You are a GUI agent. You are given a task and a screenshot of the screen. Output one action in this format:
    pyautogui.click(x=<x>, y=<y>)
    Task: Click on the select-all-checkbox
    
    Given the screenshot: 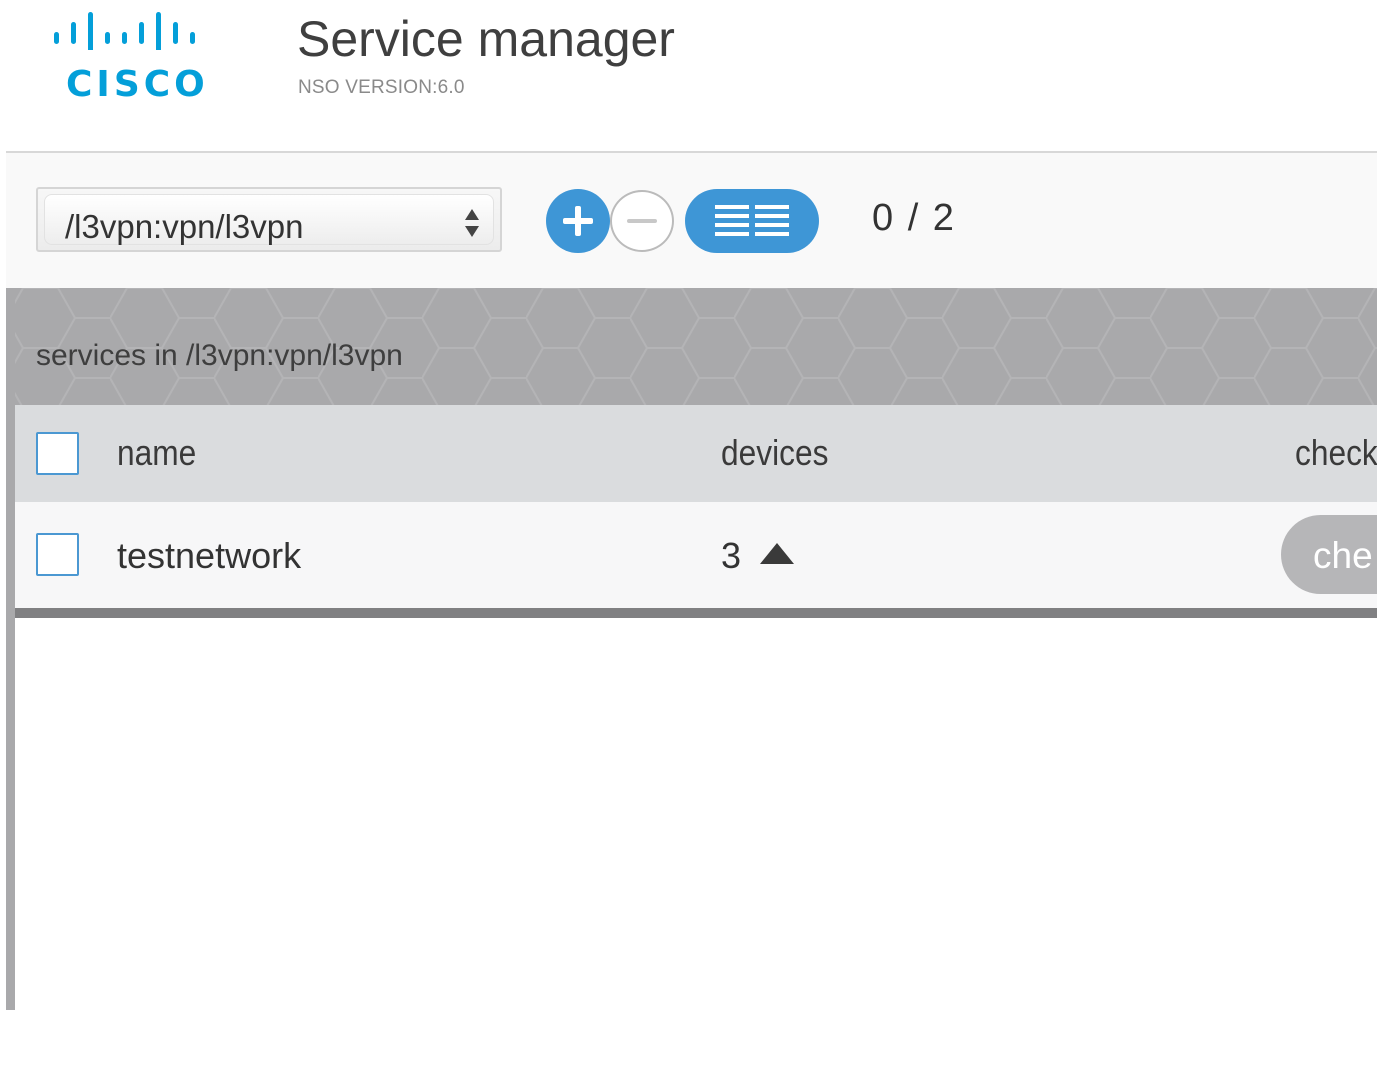 What is the action you would take?
    pyautogui.click(x=57, y=453)
    